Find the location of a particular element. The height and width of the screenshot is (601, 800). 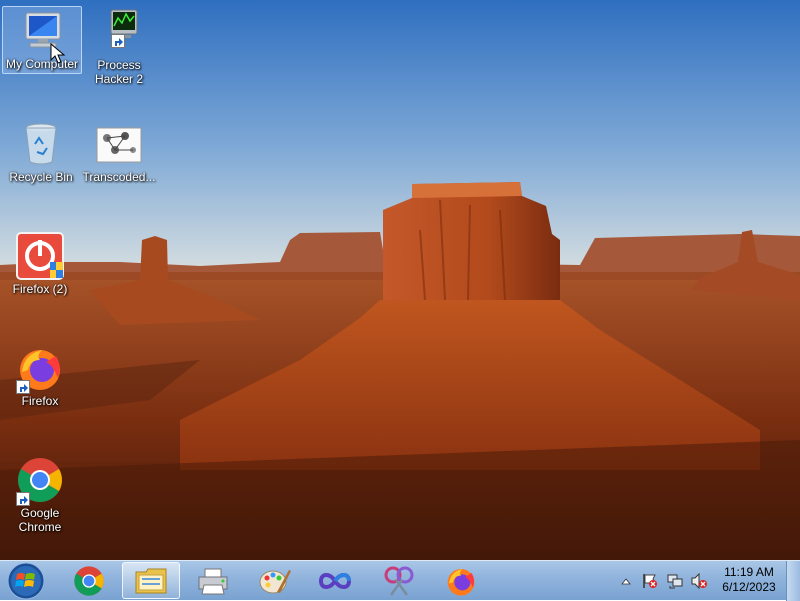

taskbar-explorer-button is located at coordinates (151, 580).